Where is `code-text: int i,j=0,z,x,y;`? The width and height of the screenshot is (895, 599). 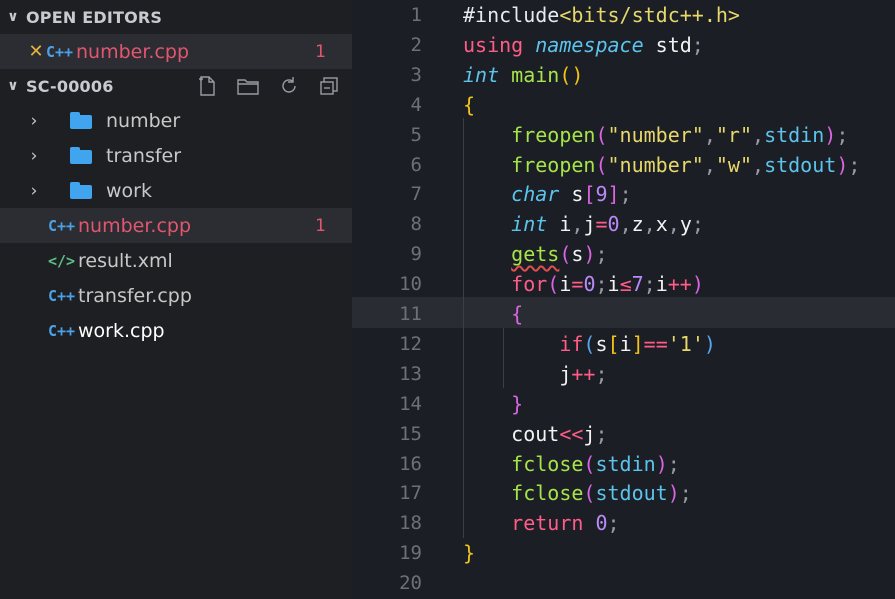 code-text: int i,j=0,z,x,y; is located at coordinates (583, 224).